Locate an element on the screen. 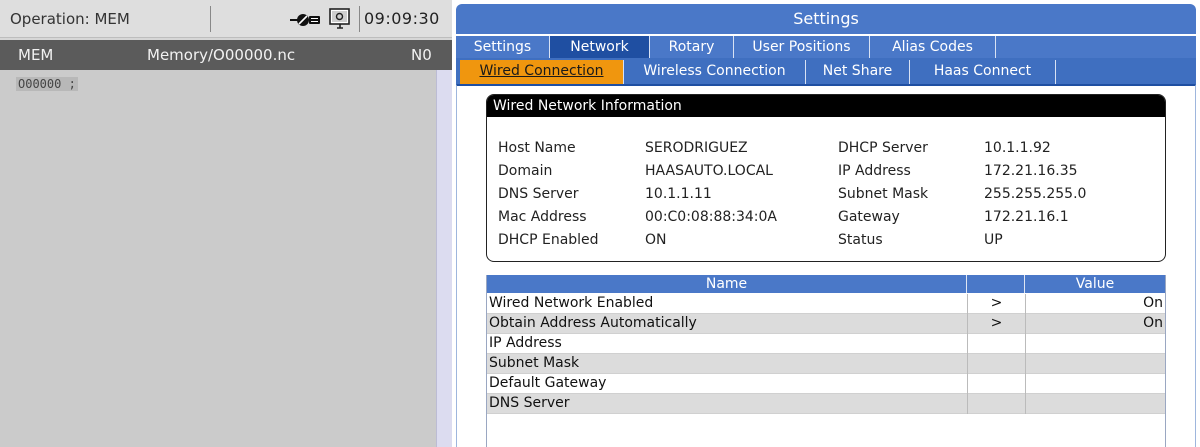 The image size is (1200, 447). program-mode: MEM is located at coordinates (36, 55).